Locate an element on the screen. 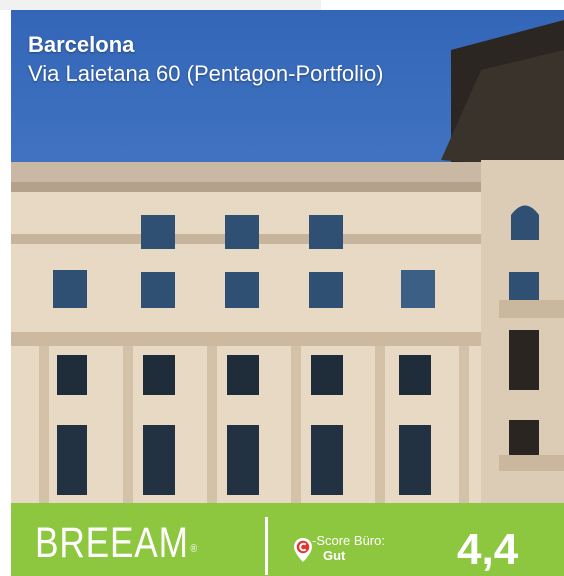  map-pin-c-icon is located at coordinates (303, 550).